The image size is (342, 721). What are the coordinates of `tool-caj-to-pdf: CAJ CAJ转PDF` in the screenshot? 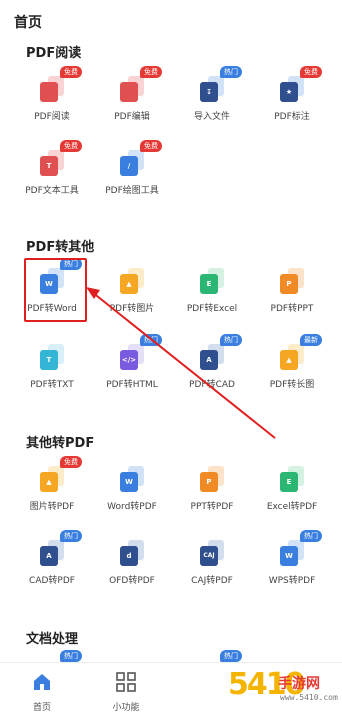 It's located at (212, 571).